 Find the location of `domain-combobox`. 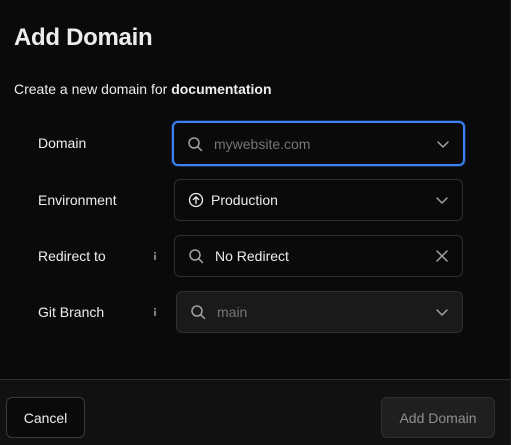

domain-combobox is located at coordinates (318, 143).